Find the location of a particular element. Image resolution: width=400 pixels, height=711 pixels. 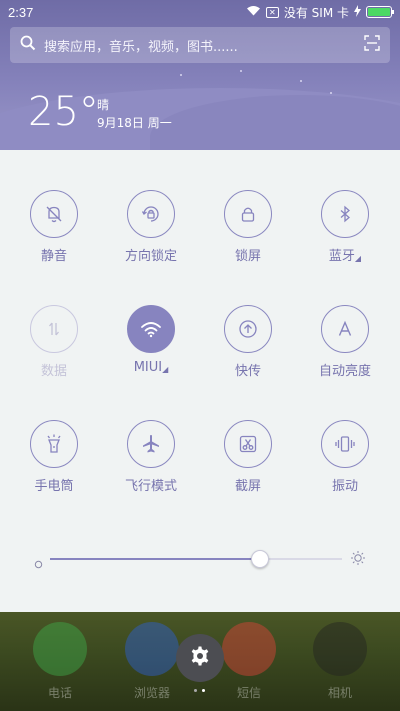

toggle-mobile-data: 数据 is located at coordinates (54, 342).